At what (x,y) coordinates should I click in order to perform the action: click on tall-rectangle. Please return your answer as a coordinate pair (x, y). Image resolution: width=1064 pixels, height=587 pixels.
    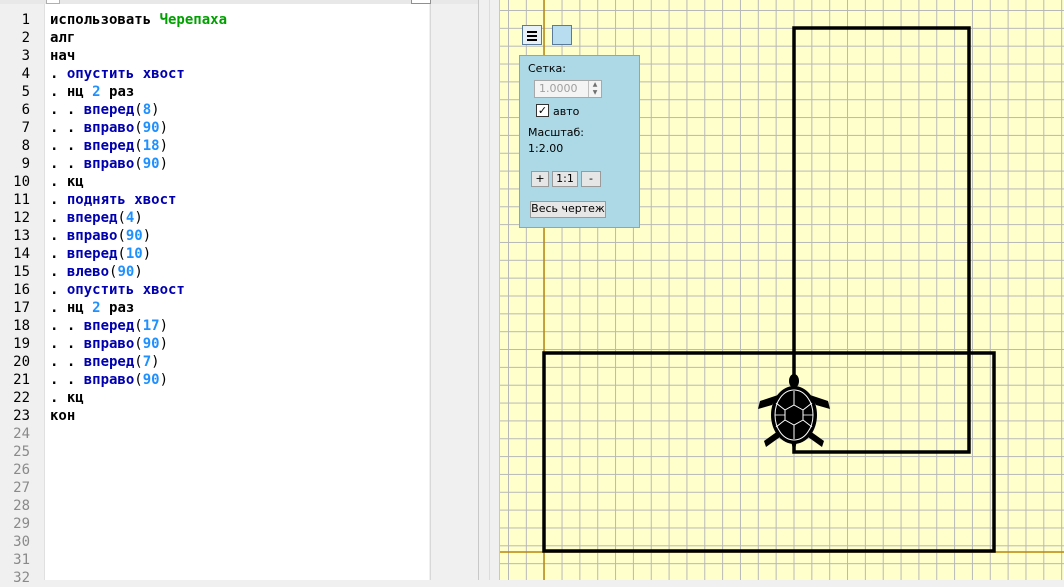
    Looking at the image, I should click on (881, 240).